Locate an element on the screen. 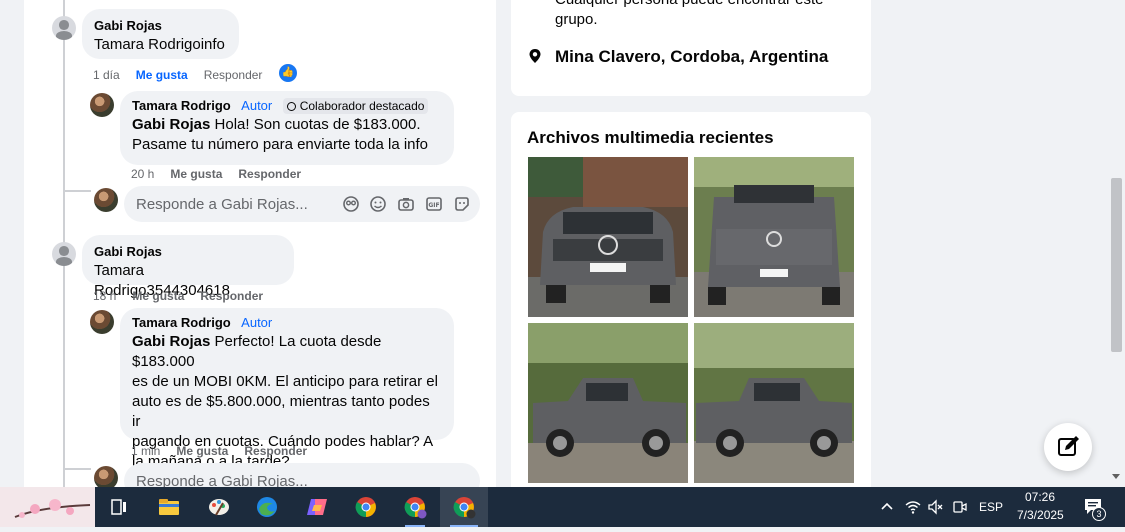 The height and width of the screenshot is (532, 1125). reply-input: Responde a Gabi Rojas... GIF is located at coordinates (302, 204).